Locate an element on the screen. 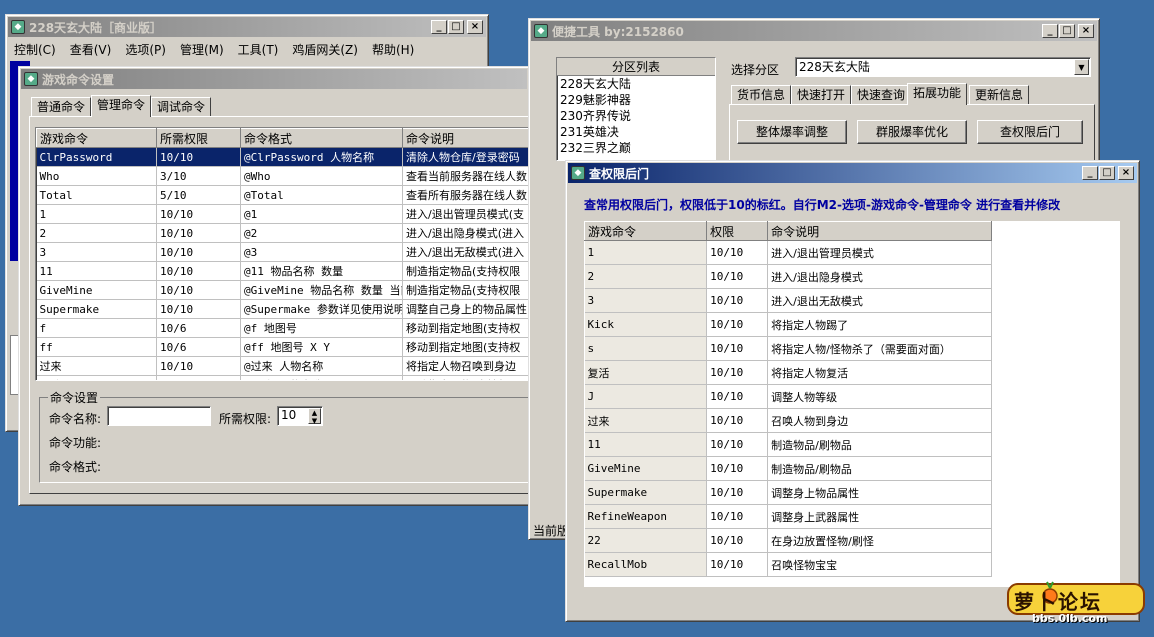  perm-column-permission: 权限 is located at coordinates (737, 231).